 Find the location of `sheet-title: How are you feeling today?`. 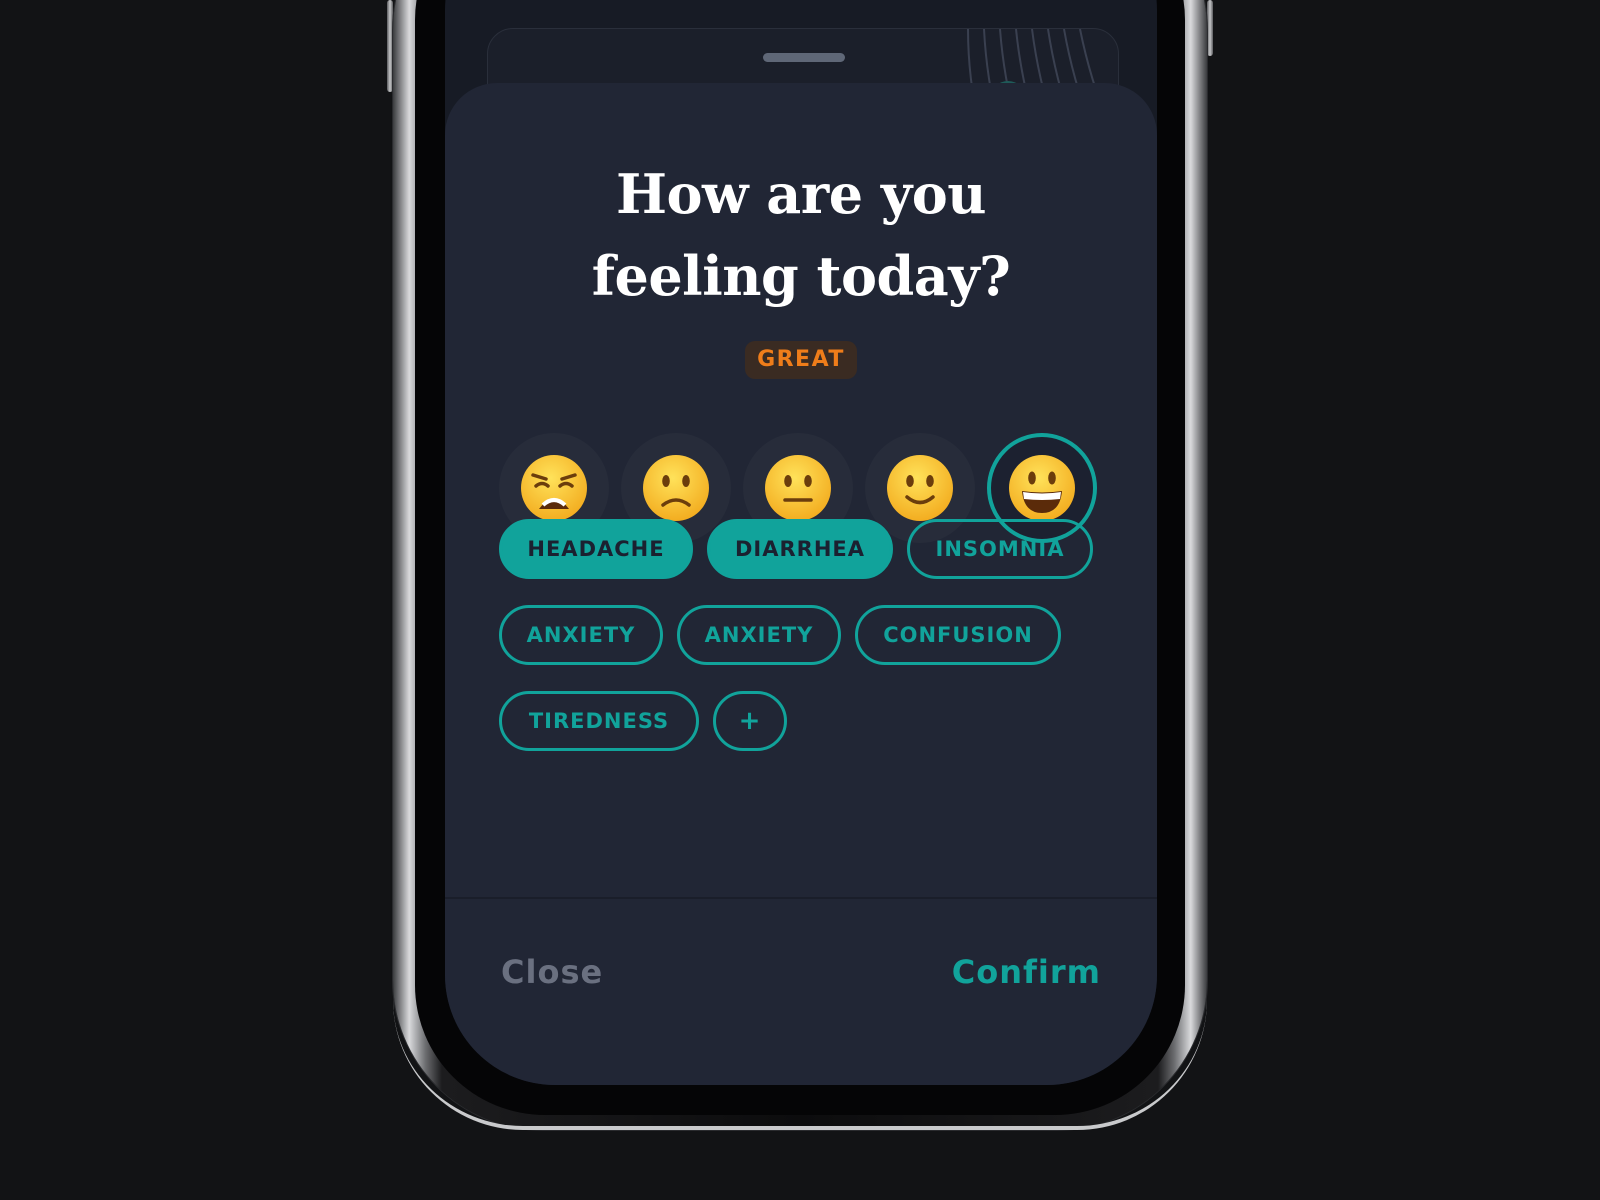

sheet-title: How are you feeling today? is located at coordinates (801, 235).